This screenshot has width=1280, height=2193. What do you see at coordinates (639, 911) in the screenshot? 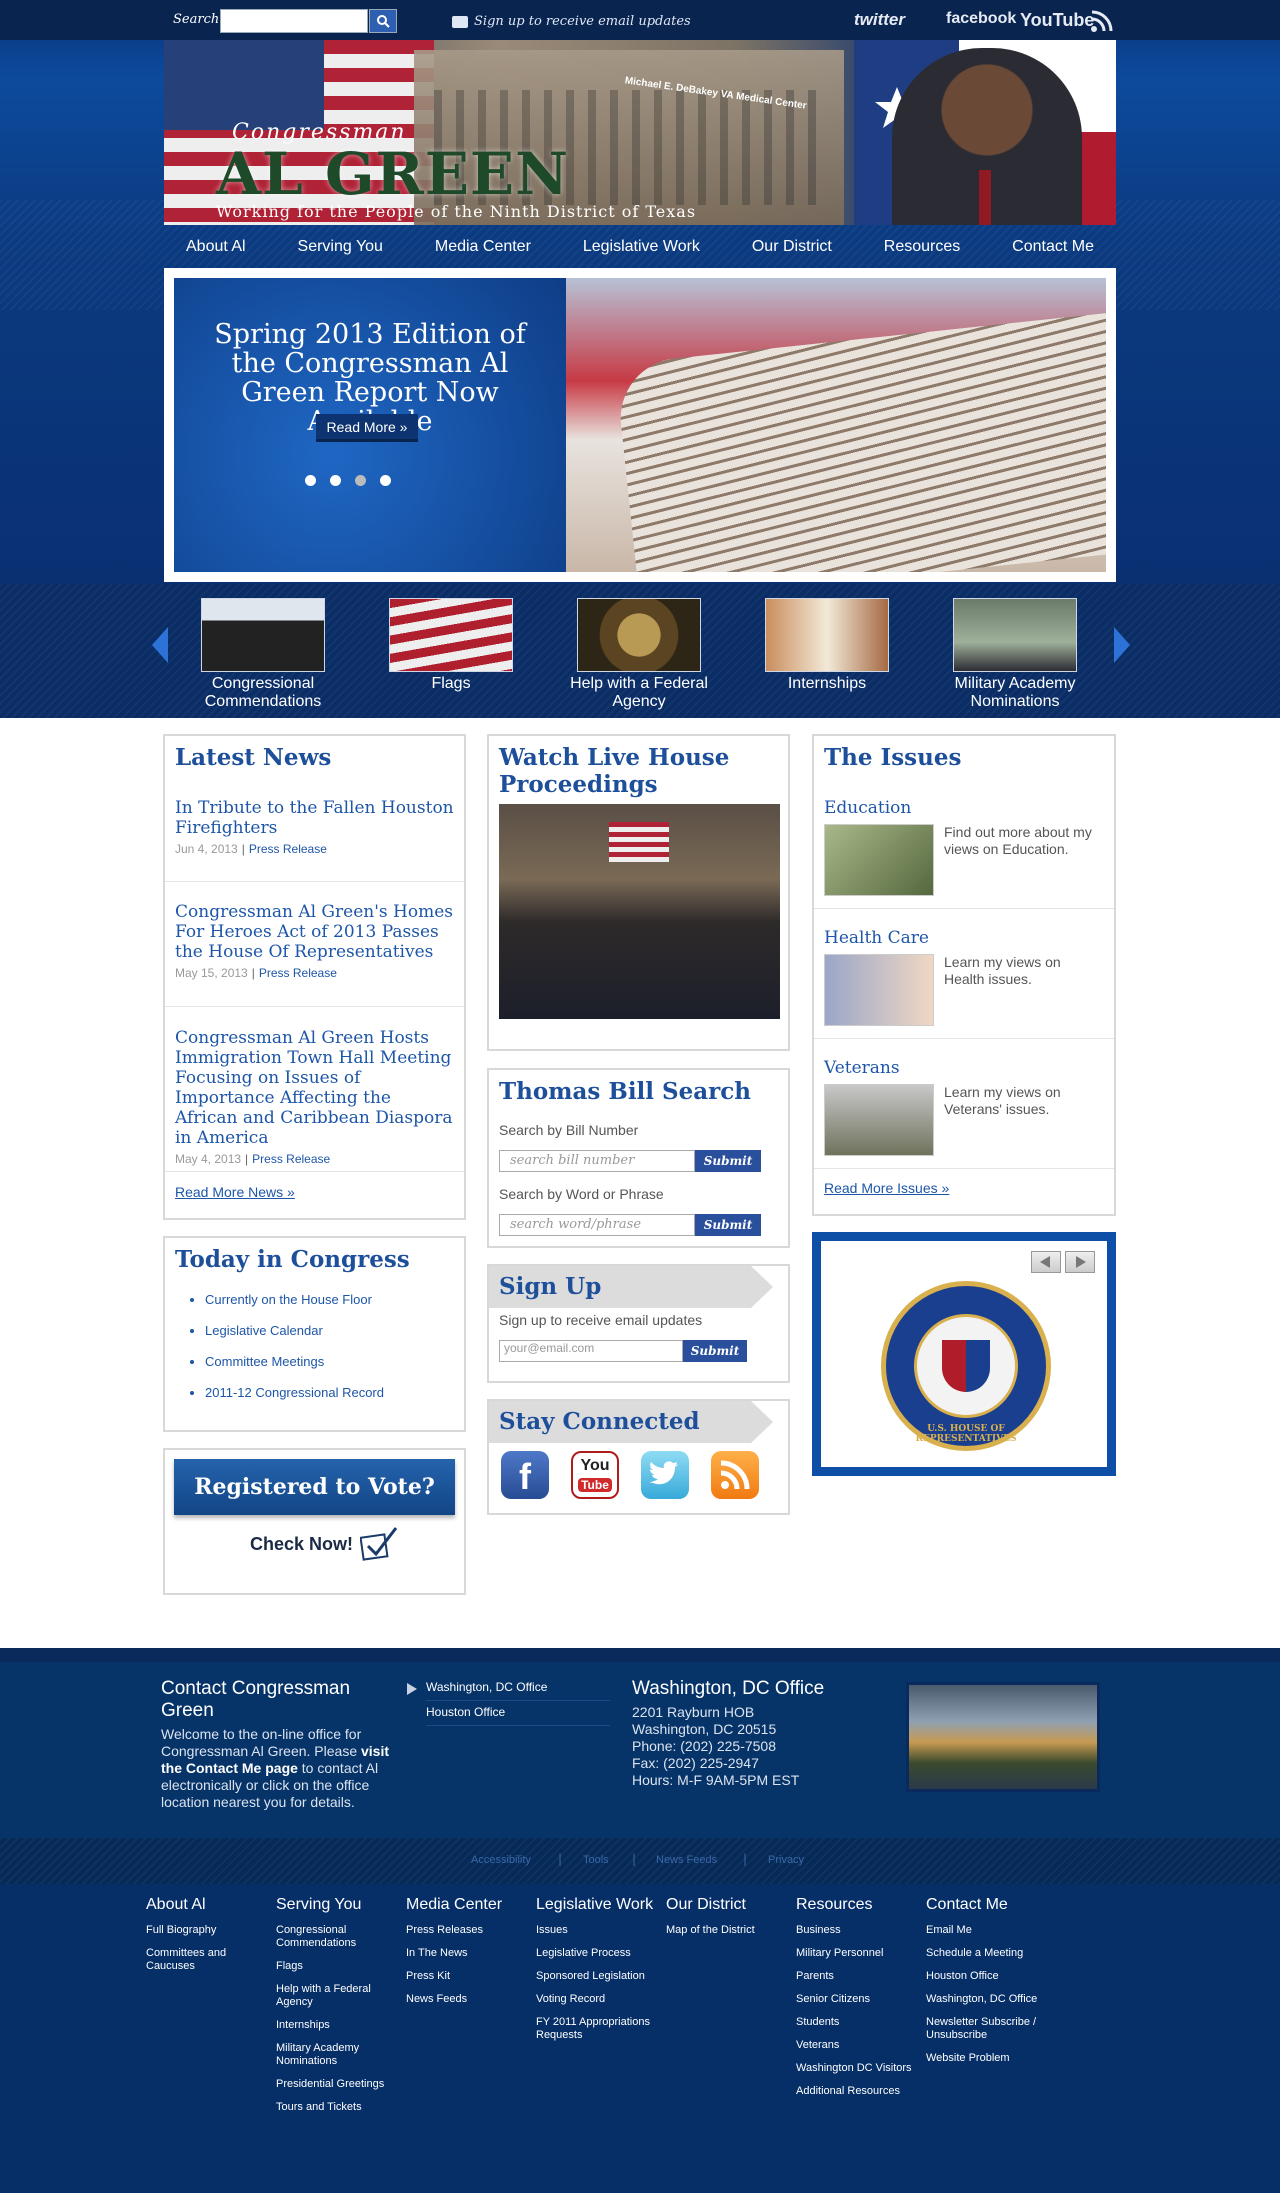
I see `house-floor-video` at bounding box center [639, 911].